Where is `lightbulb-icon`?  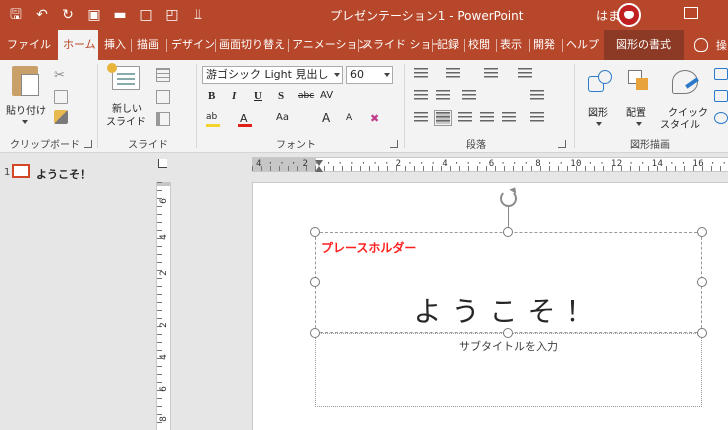
lightbulb-icon is located at coordinates (701, 45).